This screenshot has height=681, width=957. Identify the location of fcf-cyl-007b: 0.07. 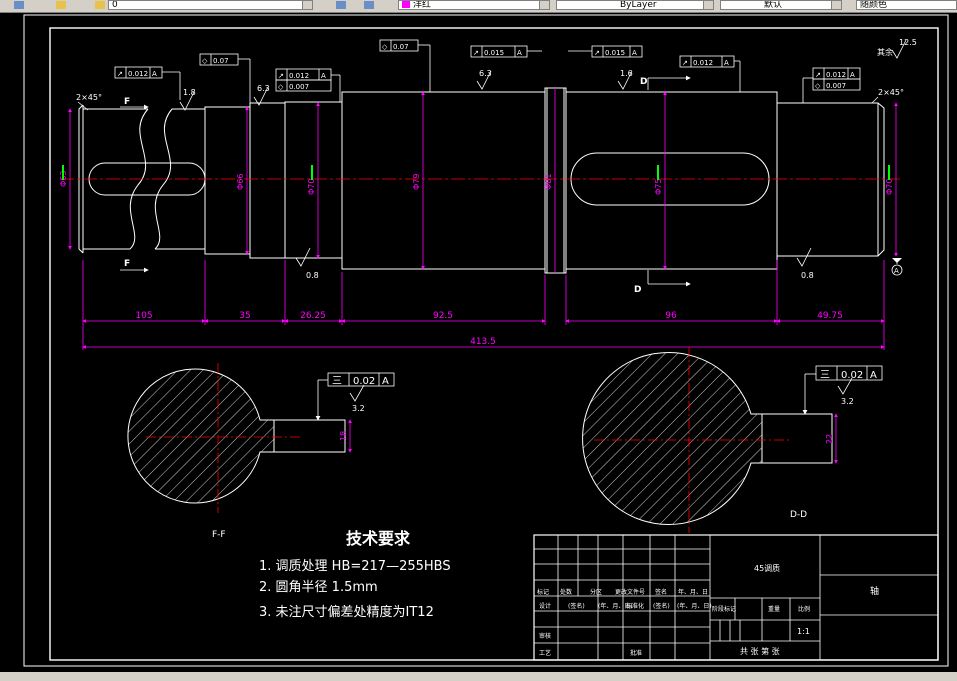
(401, 47).